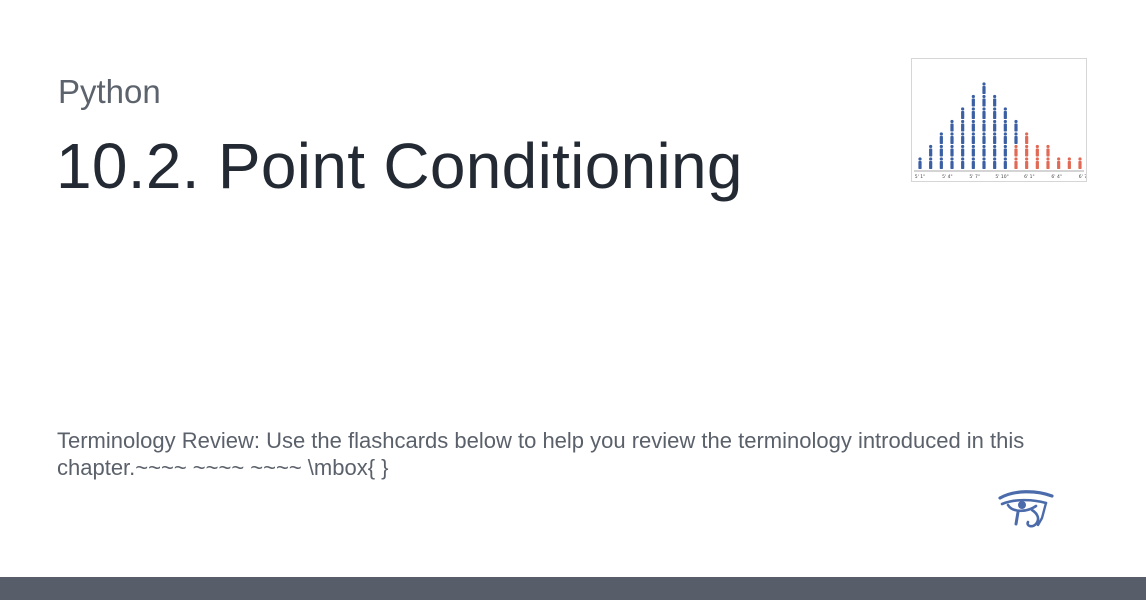  I want to click on height-distribution-figure: 5' 1" 5' 4" 5' 7" 5' 10" 6' 1" 6' 4" 6' 7", so click(1000, 131).